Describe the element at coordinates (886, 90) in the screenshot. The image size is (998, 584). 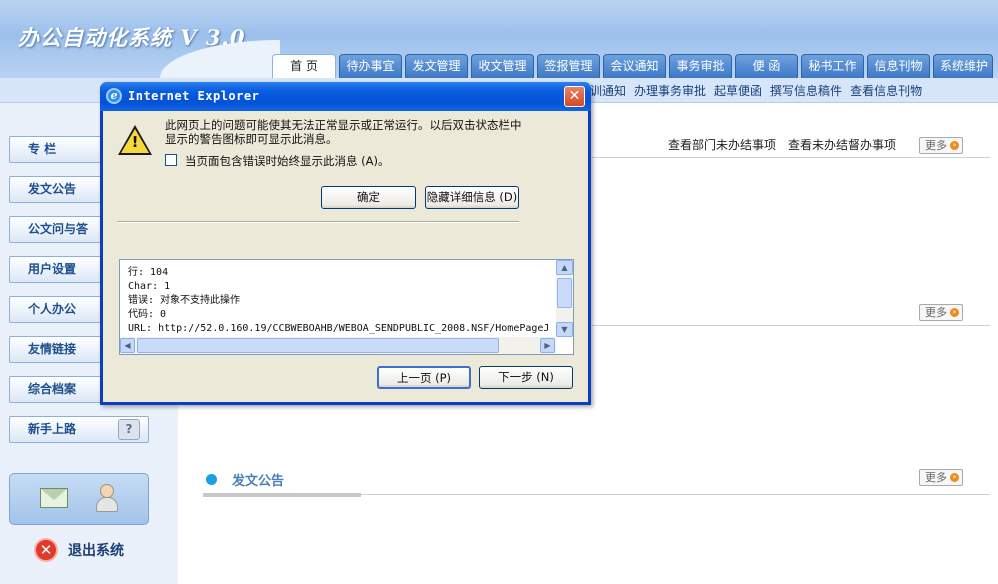
I see `sub-link-view-publications: 查看信息刊物` at that location.